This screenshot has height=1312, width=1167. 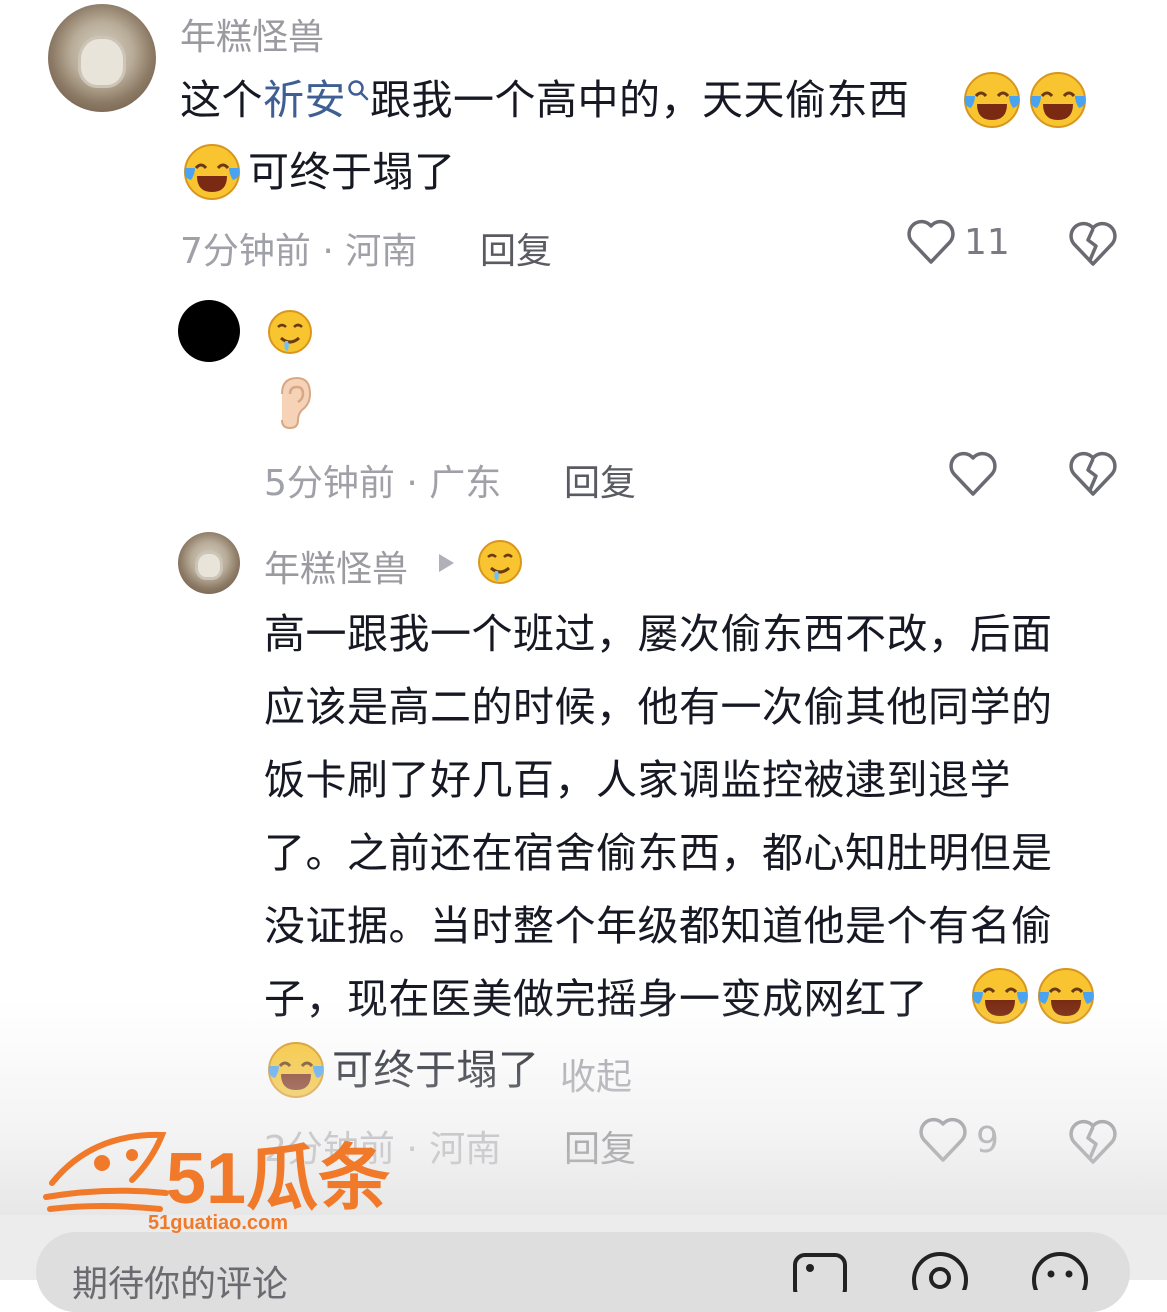 What do you see at coordinates (218, 1223) in the screenshot?
I see `watermark-url: 51guatiao.com` at bounding box center [218, 1223].